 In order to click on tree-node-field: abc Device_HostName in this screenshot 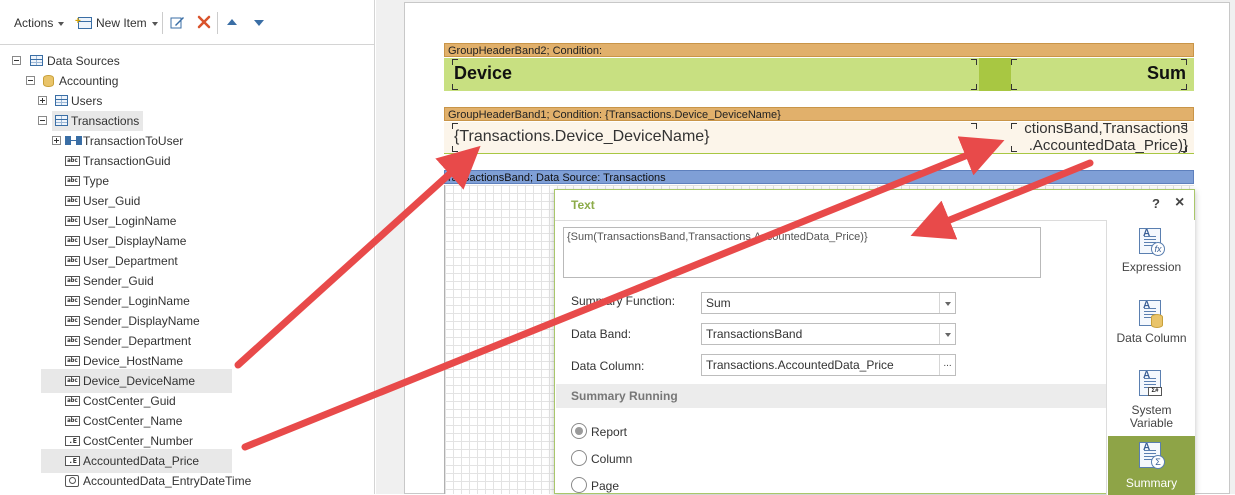, I will do `click(185, 361)`.